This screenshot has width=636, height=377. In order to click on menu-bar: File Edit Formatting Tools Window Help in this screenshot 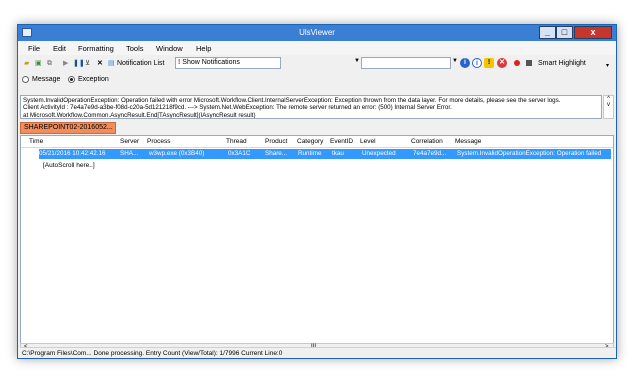, I will do `click(317, 48)`.